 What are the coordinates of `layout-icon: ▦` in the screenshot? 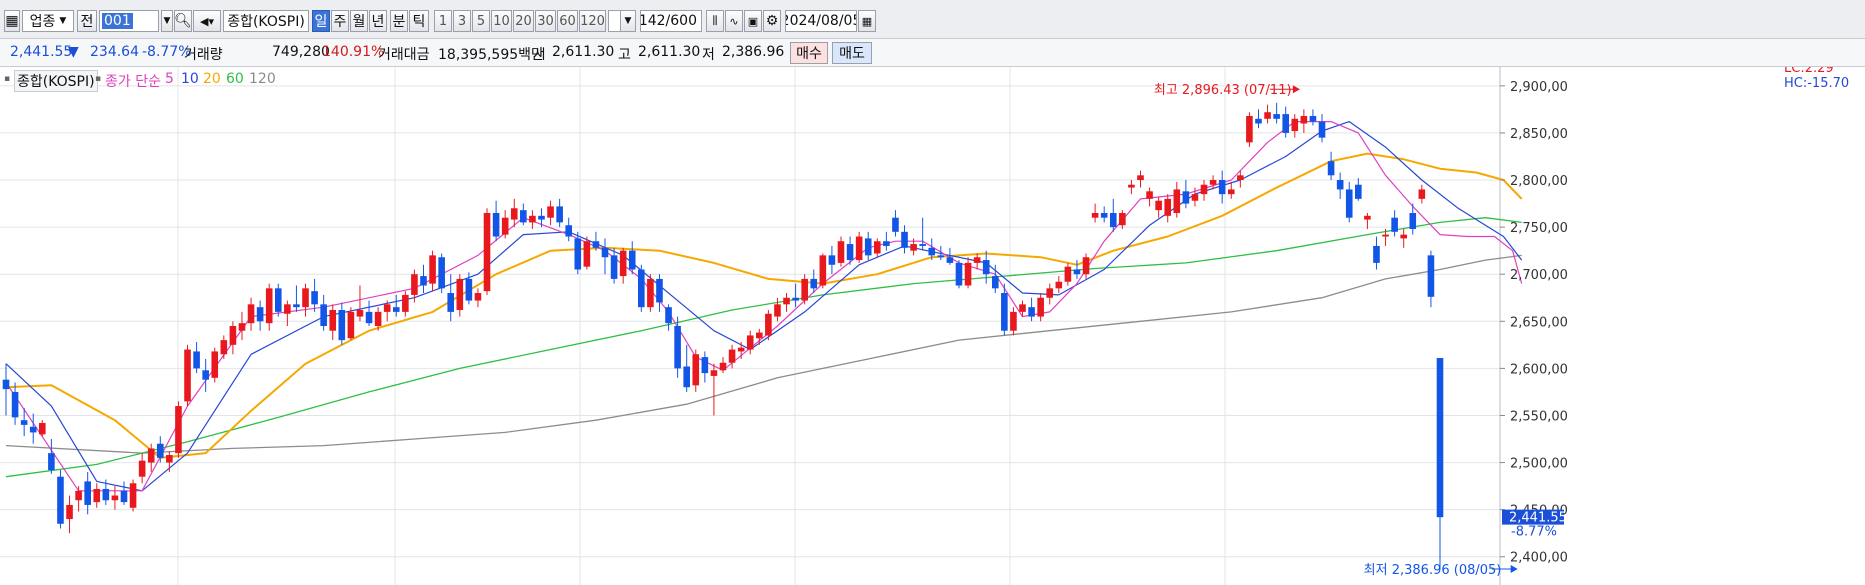 It's located at (12, 21).